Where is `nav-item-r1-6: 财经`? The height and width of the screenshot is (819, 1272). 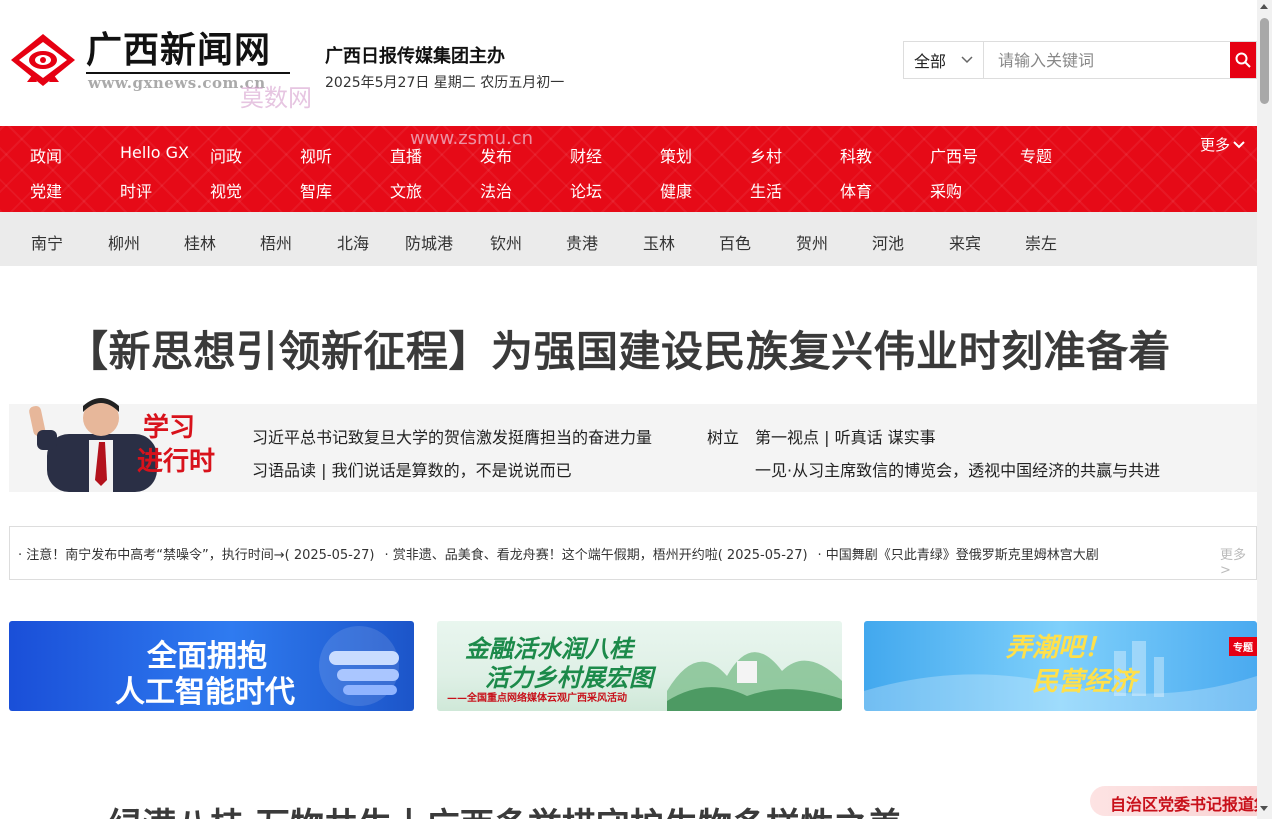 nav-item-r1-6: 财经 is located at coordinates (586, 155).